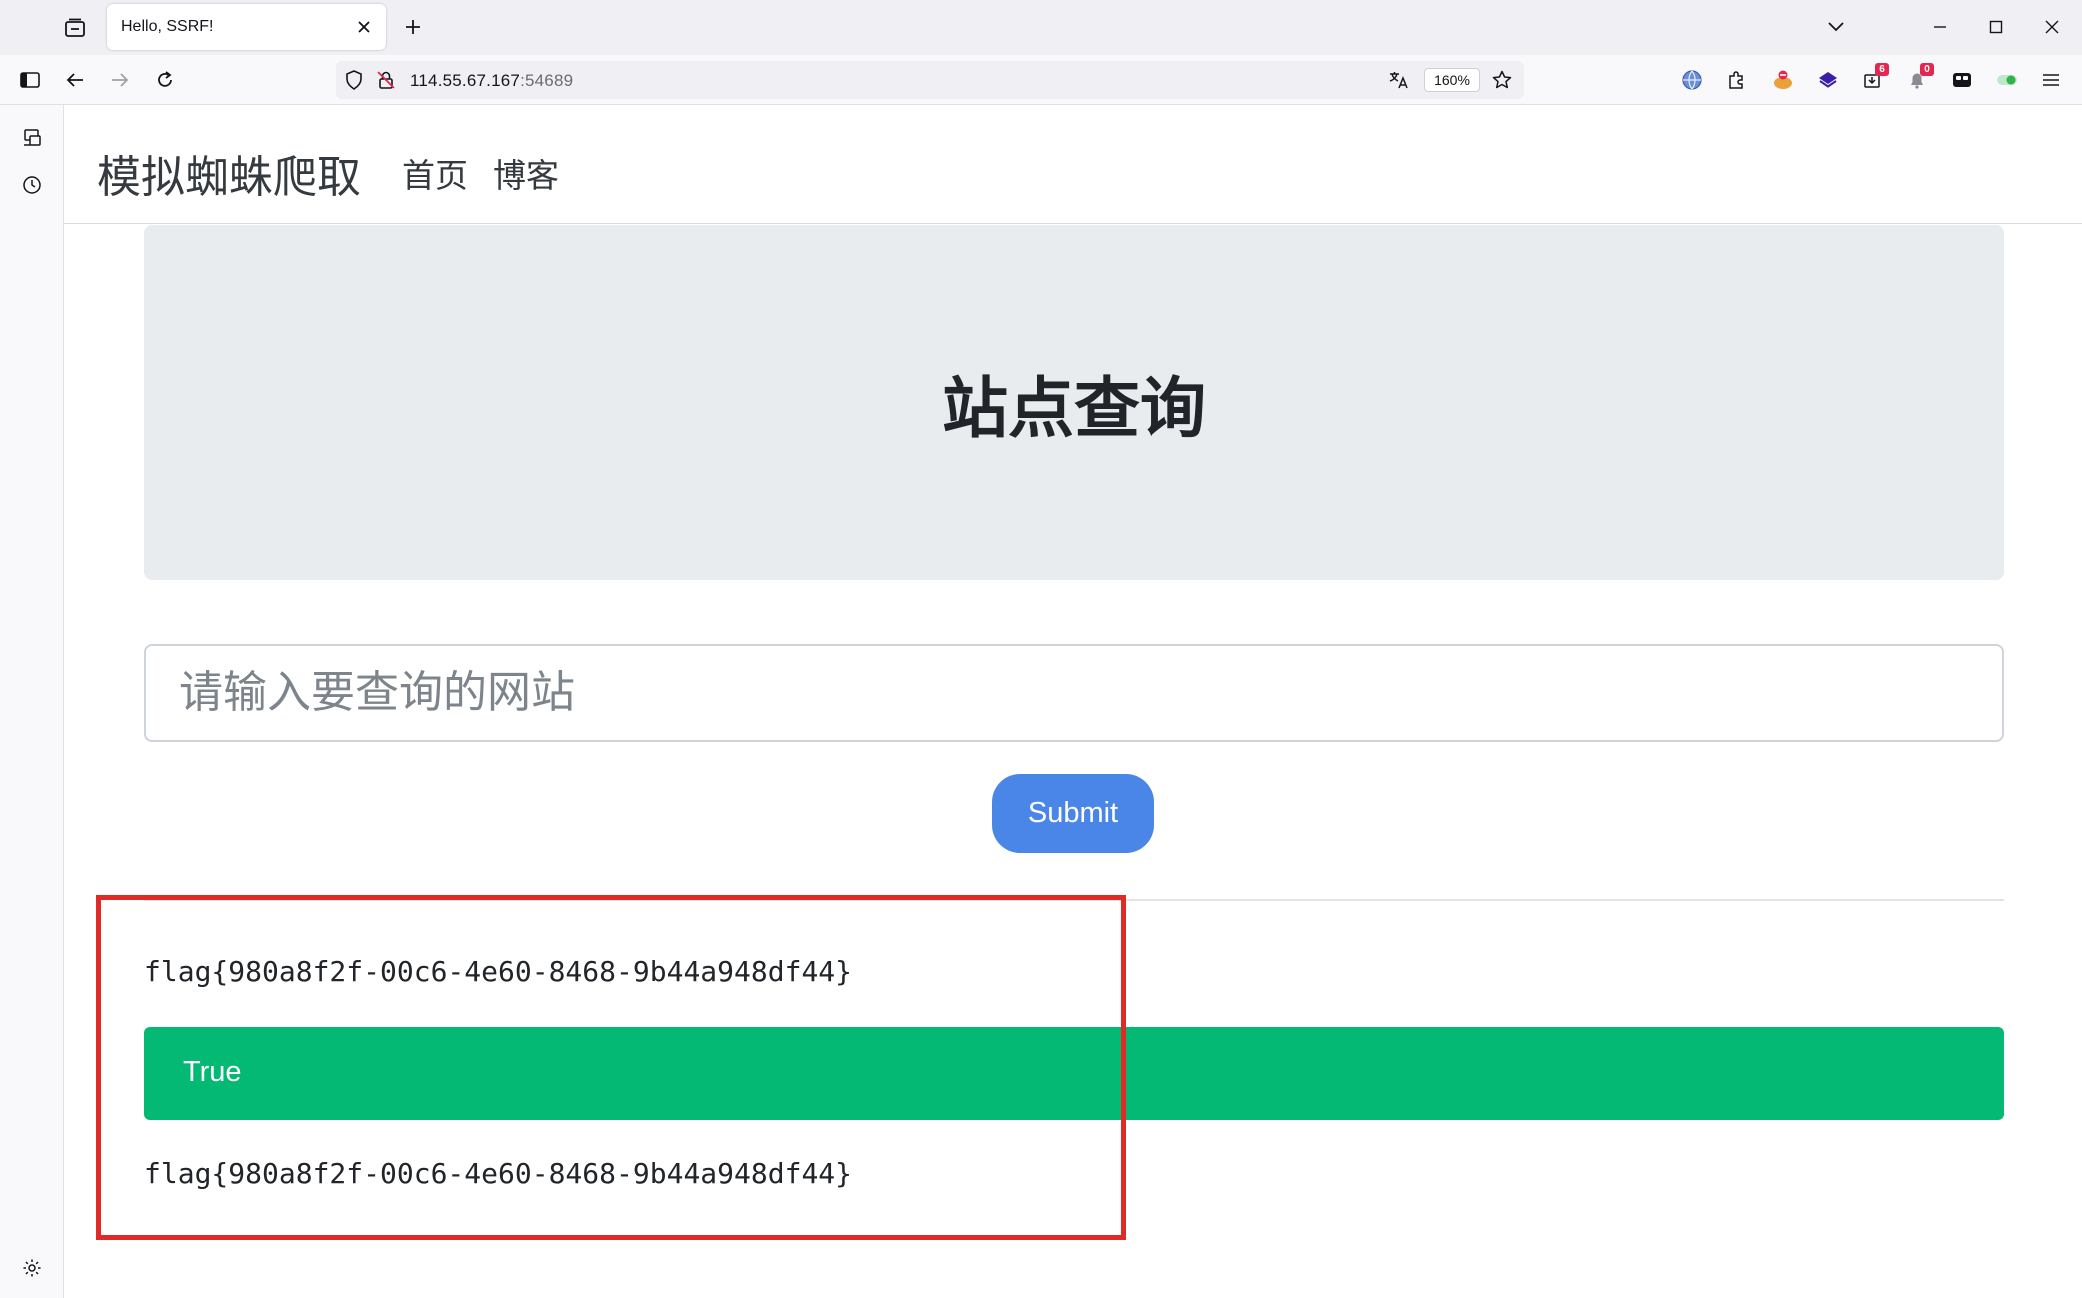  I want to click on page-title: 站点查询, so click(1074, 407).